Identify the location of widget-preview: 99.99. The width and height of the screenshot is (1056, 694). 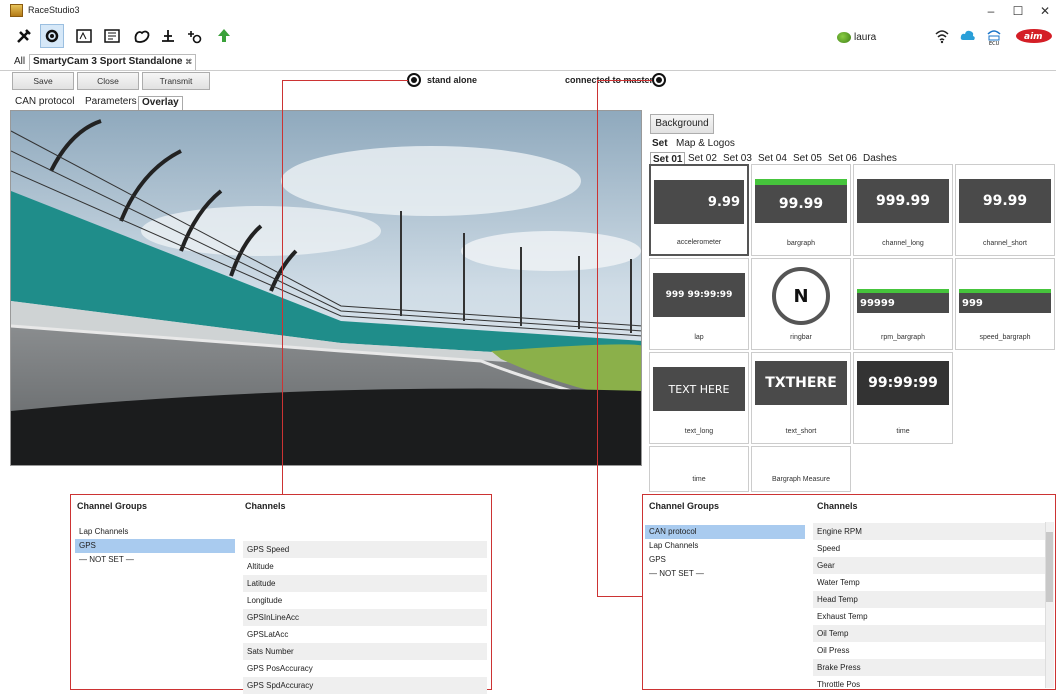
(801, 201).